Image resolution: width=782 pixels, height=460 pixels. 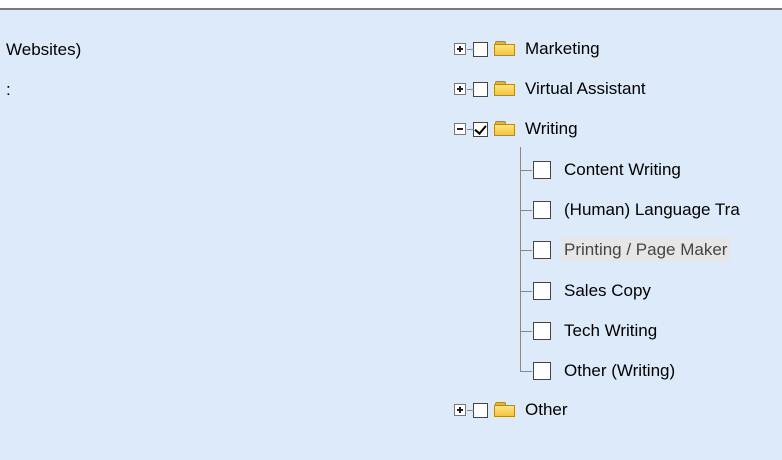 What do you see at coordinates (44, 49) in the screenshot?
I see `left-text-line-1: Websites)` at bounding box center [44, 49].